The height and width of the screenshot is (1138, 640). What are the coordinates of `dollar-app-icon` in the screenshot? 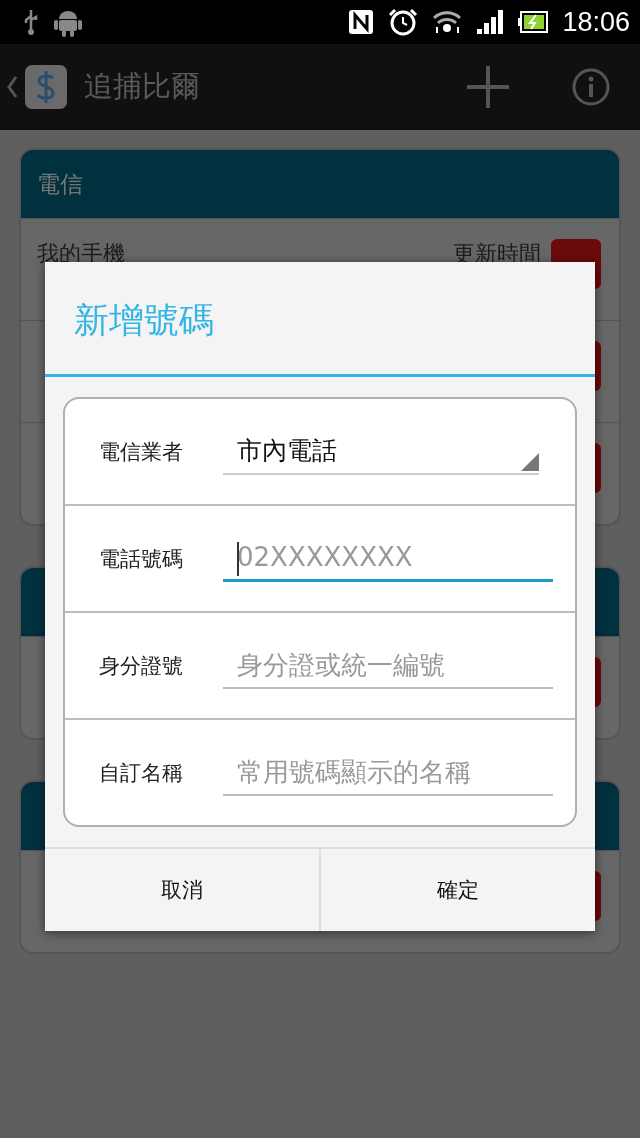 It's located at (46, 87).